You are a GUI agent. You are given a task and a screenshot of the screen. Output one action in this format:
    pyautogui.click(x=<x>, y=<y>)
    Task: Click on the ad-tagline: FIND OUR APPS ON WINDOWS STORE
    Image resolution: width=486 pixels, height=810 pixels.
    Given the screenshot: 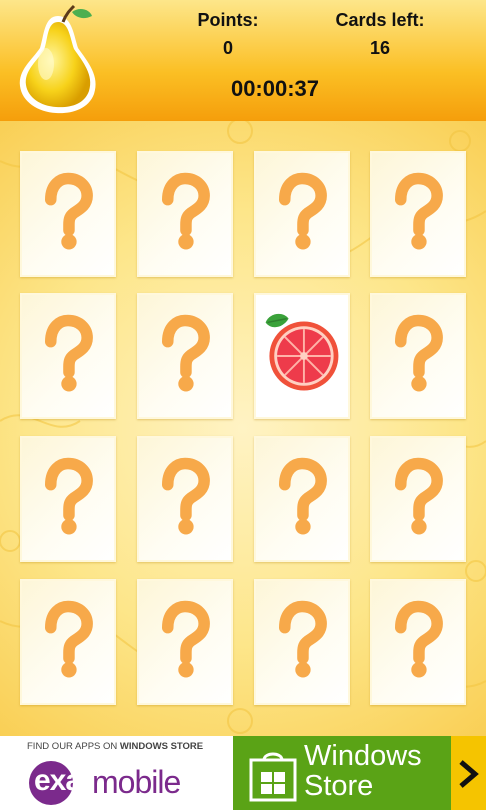 What is the action you would take?
    pyautogui.click(x=115, y=746)
    